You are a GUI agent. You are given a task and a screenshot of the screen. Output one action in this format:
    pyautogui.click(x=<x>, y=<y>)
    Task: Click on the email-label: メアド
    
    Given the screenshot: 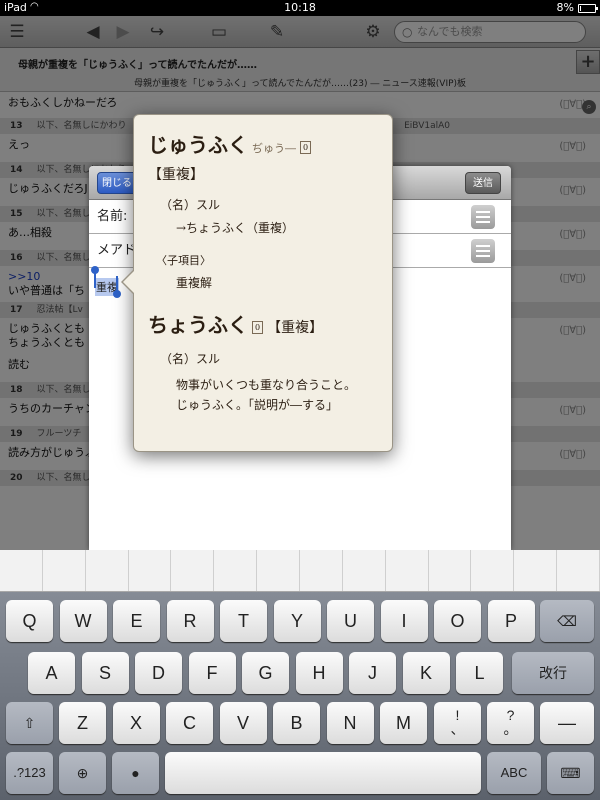 What is the action you would take?
    pyautogui.click(x=117, y=250)
    